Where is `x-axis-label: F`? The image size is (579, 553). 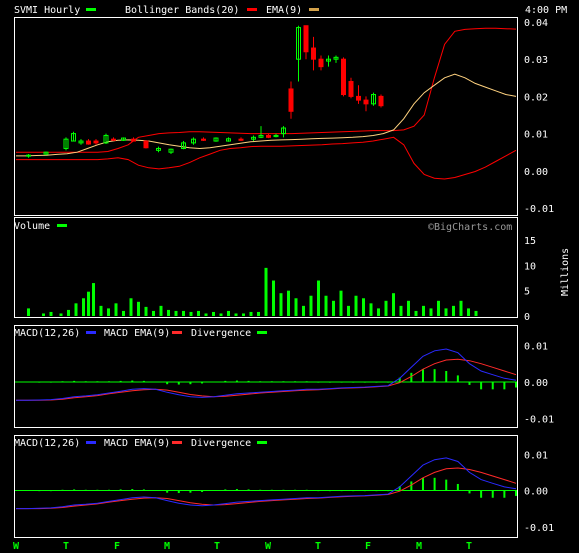
x-axis-label: F is located at coordinates (368, 546).